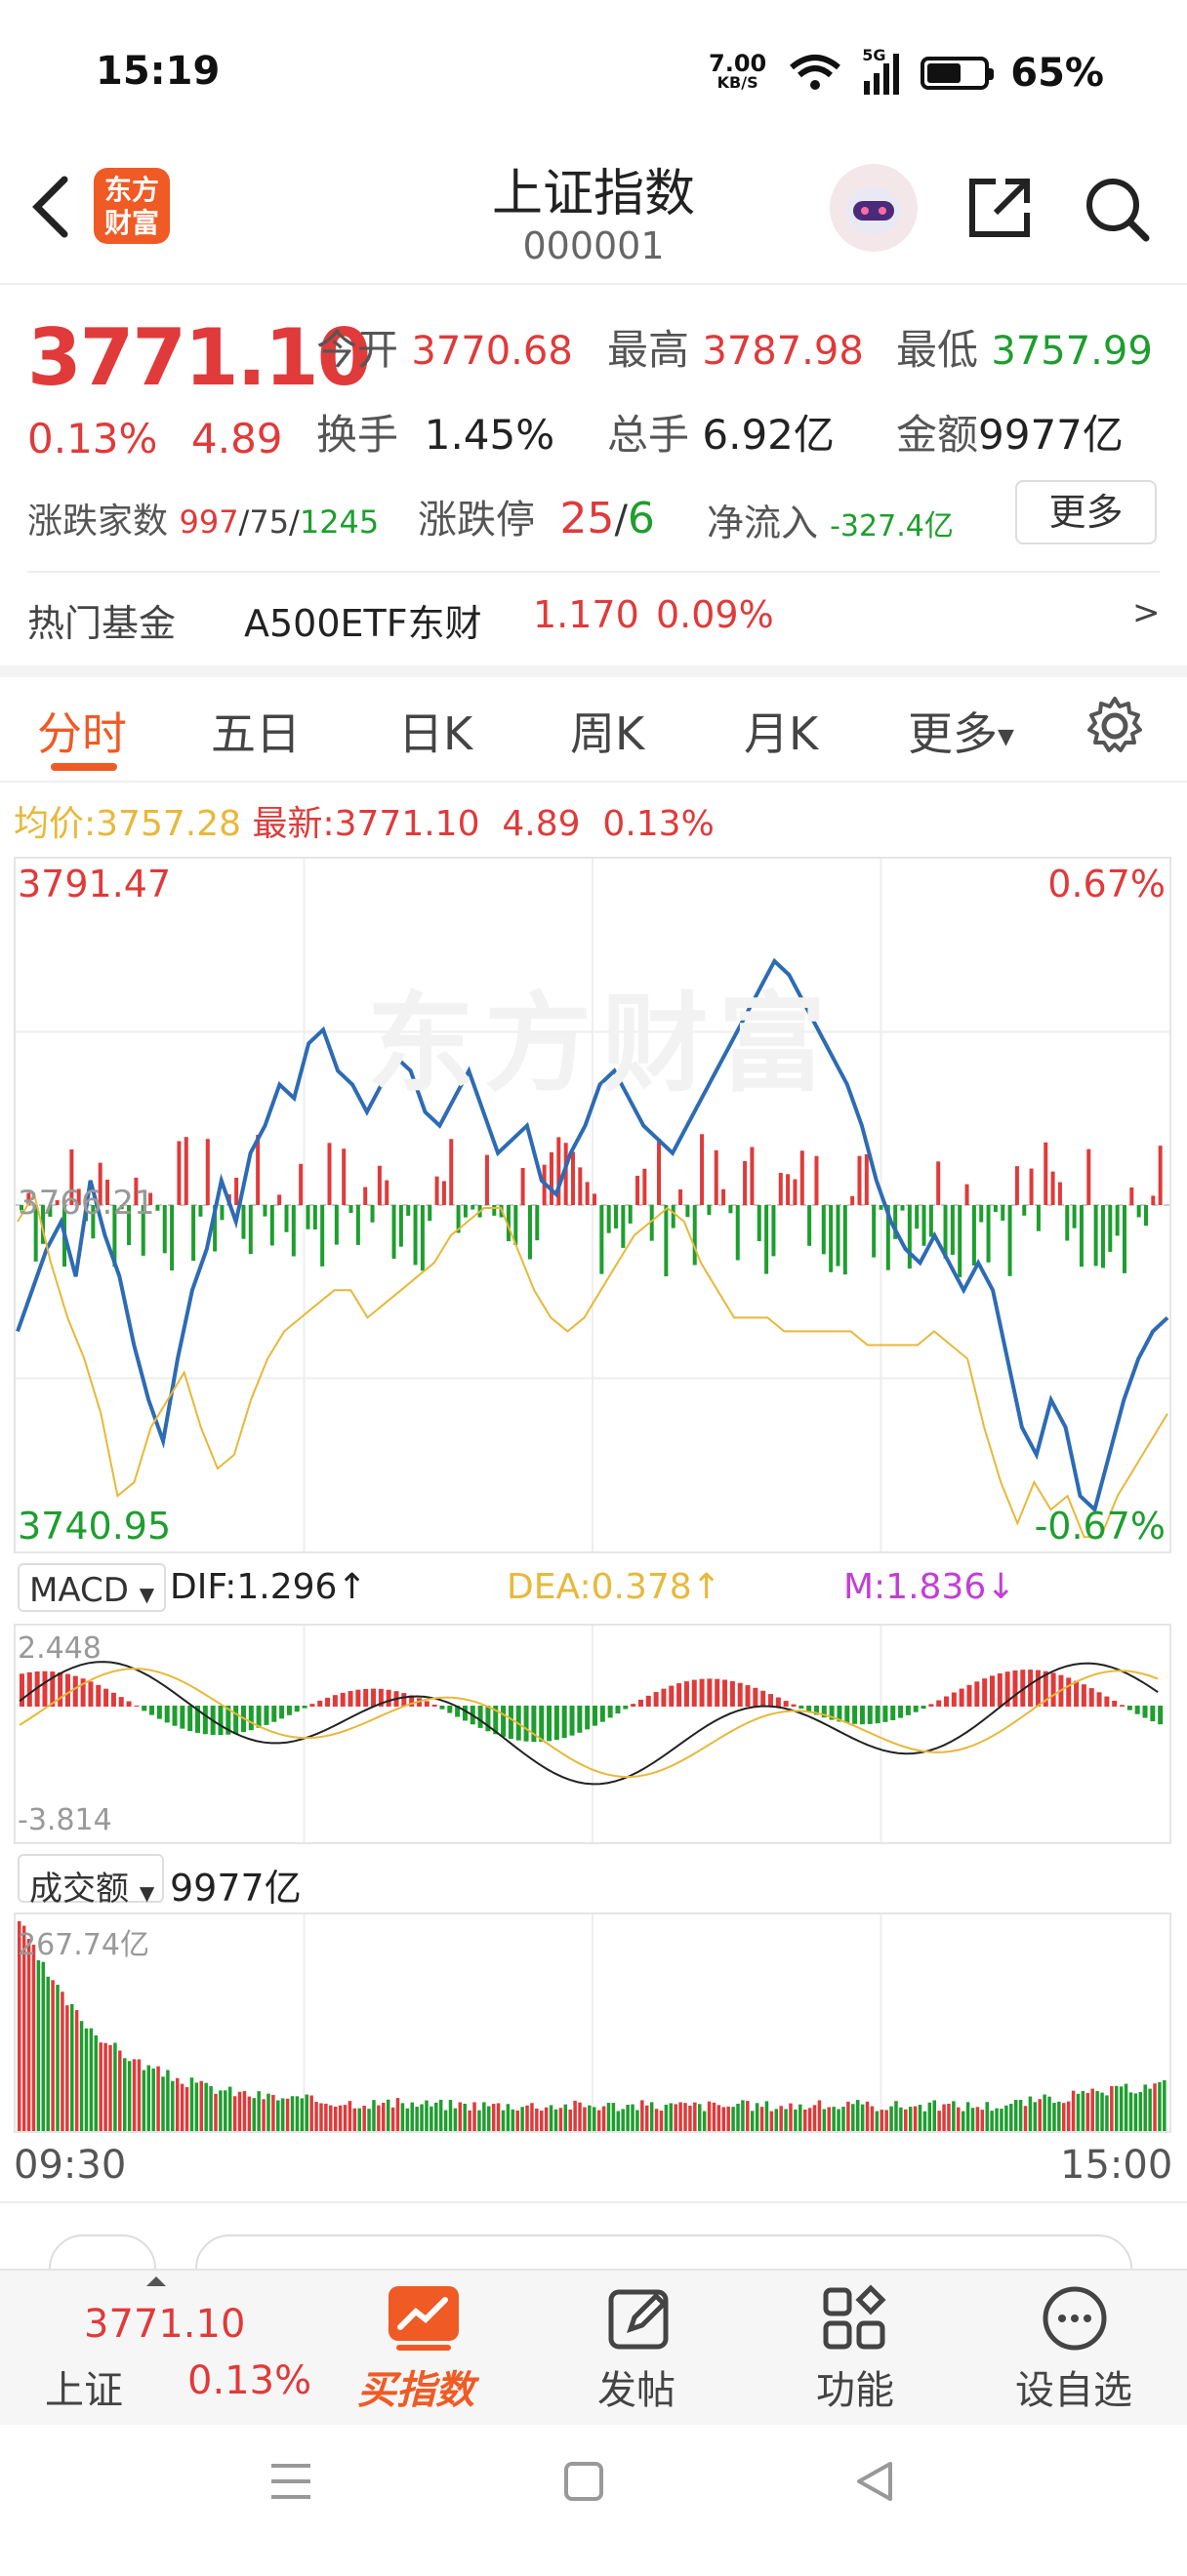 This screenshot has width=1187, height=2576. What do you see at coordinates (424, 2349) in the screenshot?
I see `nav-buy-index: 买指数` at bounding box center [424, 2349].